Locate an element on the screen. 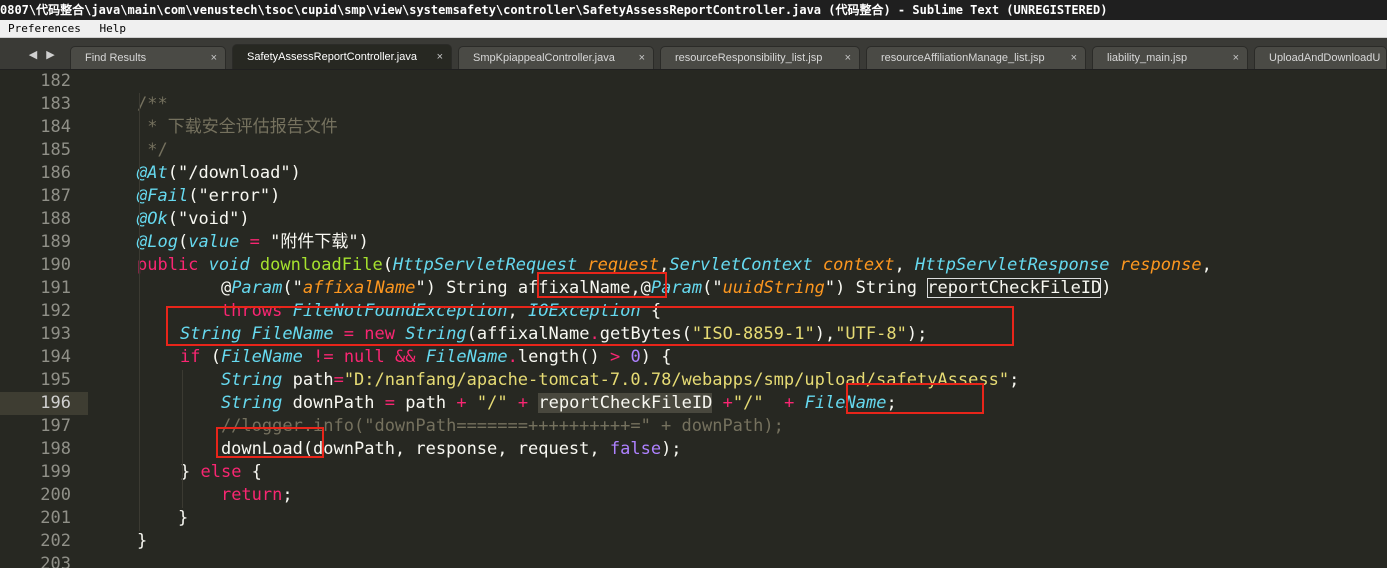  tab-navigation: ◀ ▶ is located at coordinates (46, 55).